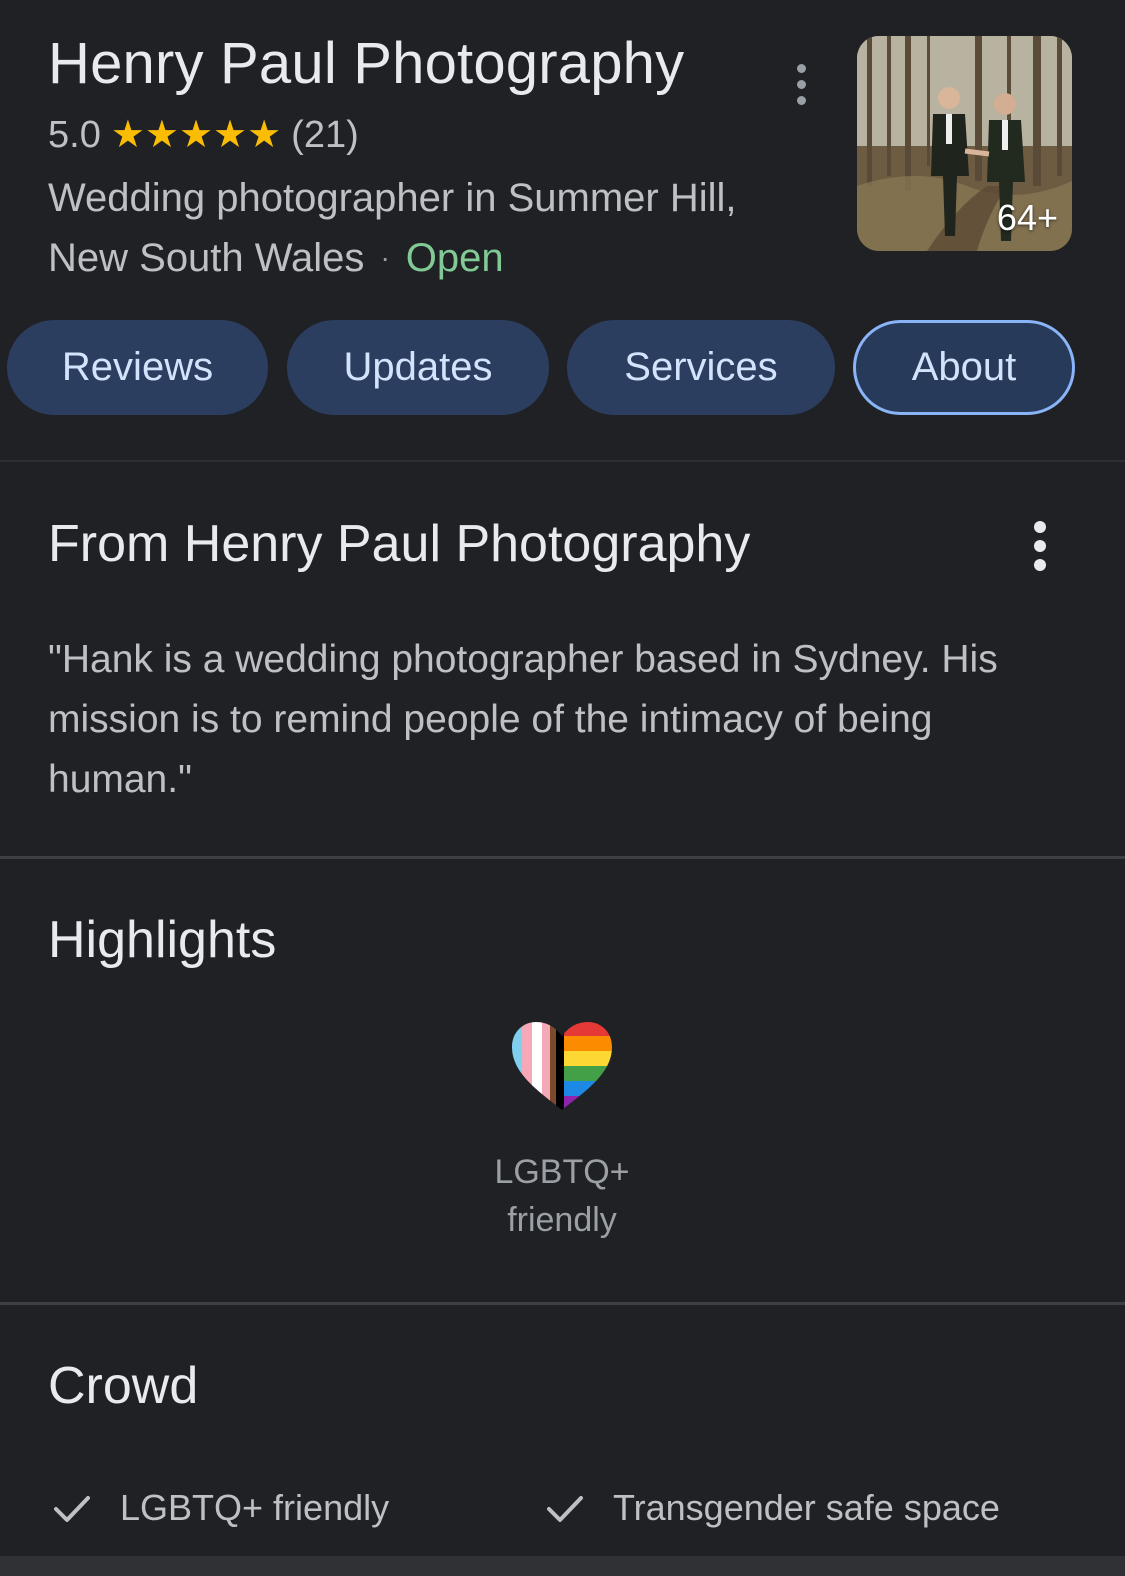  Describe the element at coordinates (562, 1132) in the screenshot. I see `highlight-item: LGBTQ+ friendly` at that location.